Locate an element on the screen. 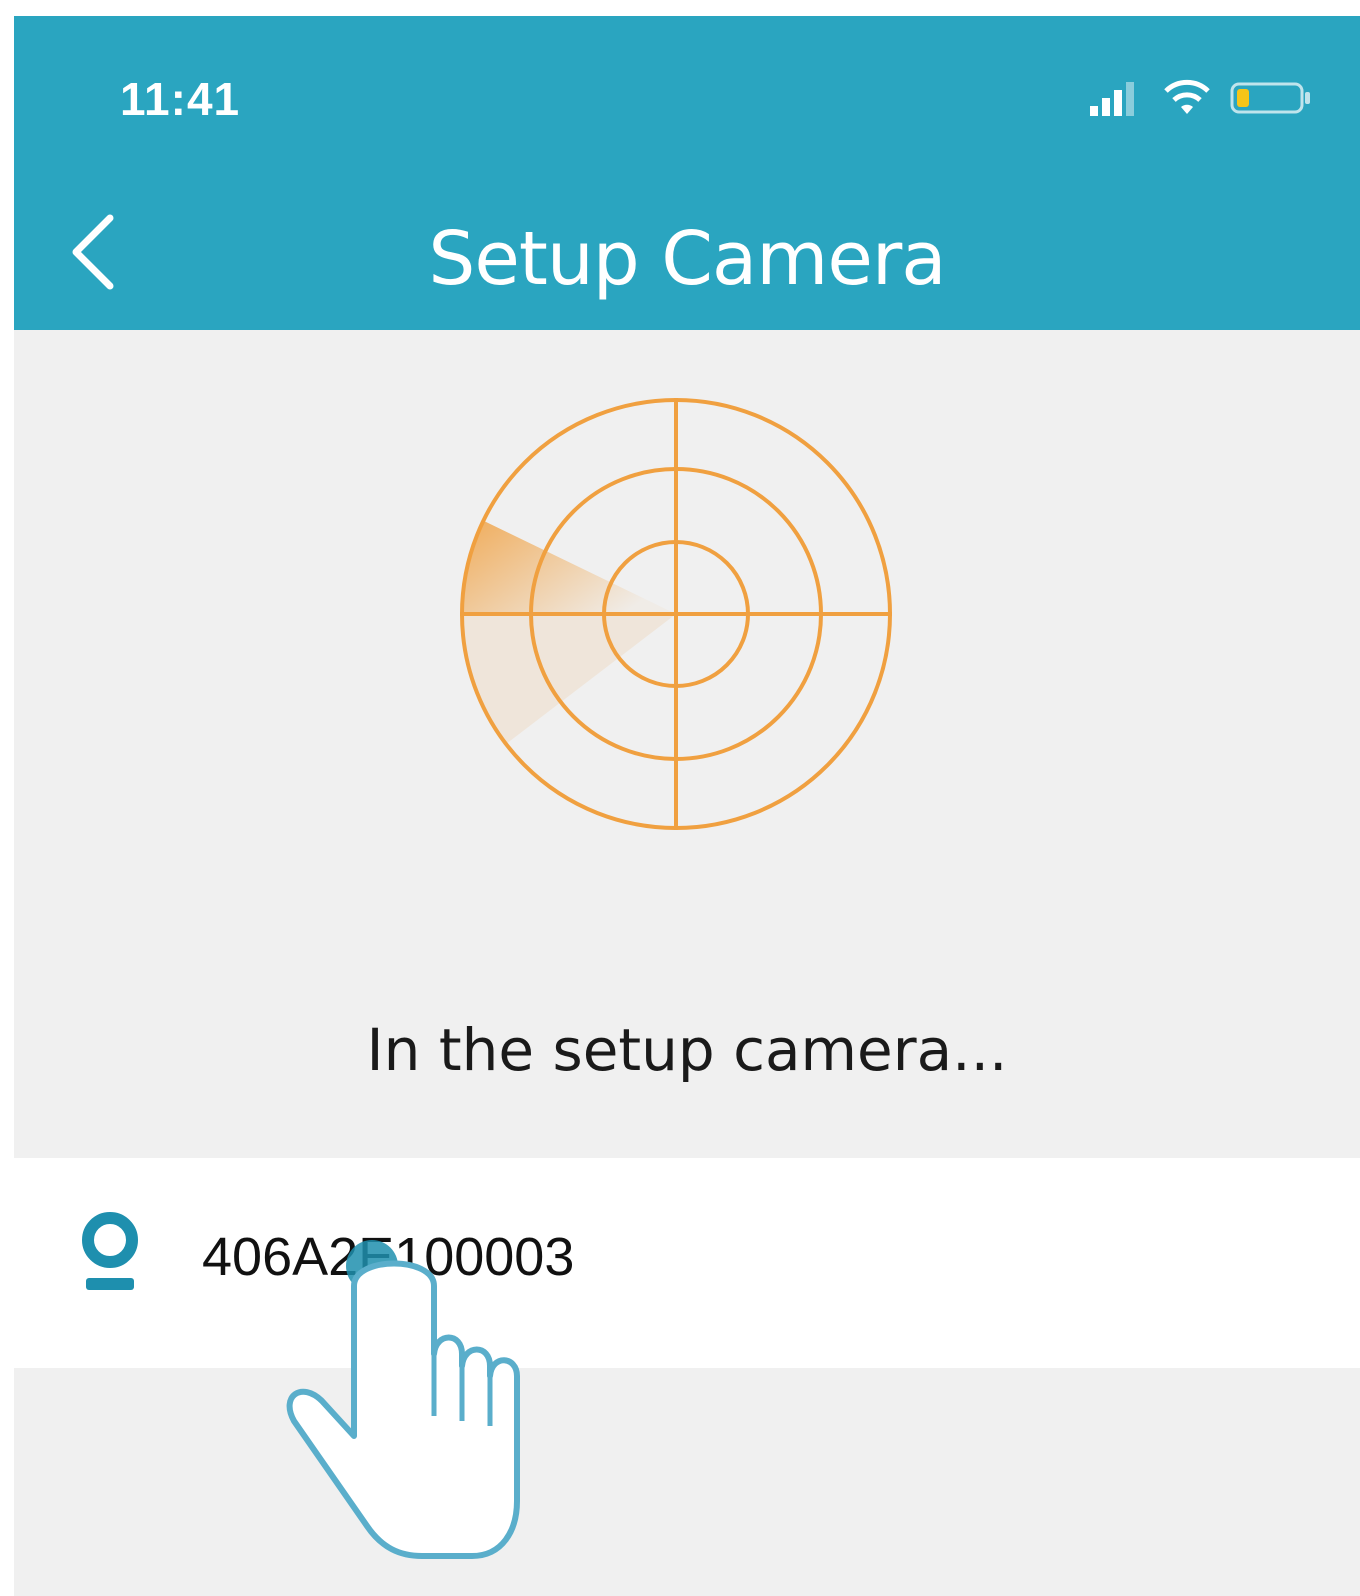  status-icons is located at coordinates (1201, 98).